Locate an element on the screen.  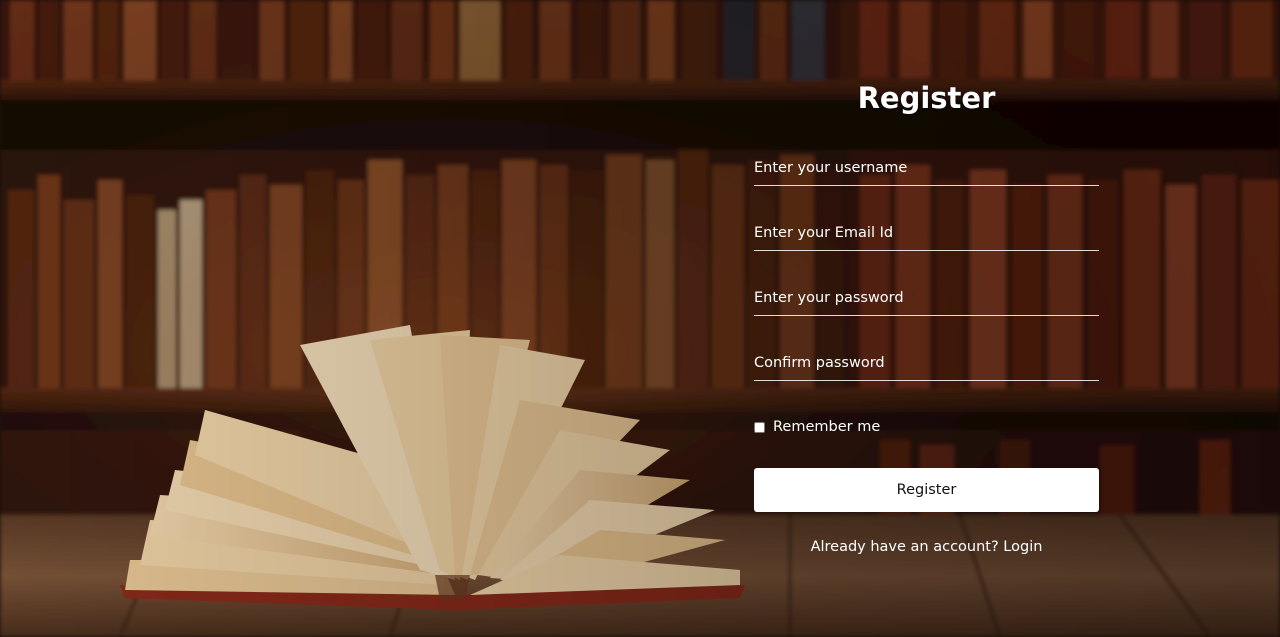
login-prompt: Already have an account? Login is located at coordinates (926, 547).